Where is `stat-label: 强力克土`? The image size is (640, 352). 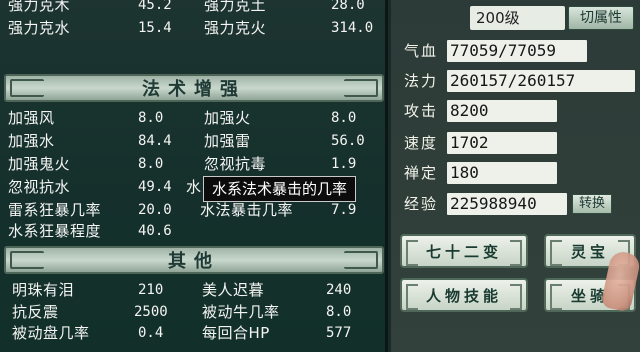
stat-label: 强力克土 is located at coordinates (235, 7).